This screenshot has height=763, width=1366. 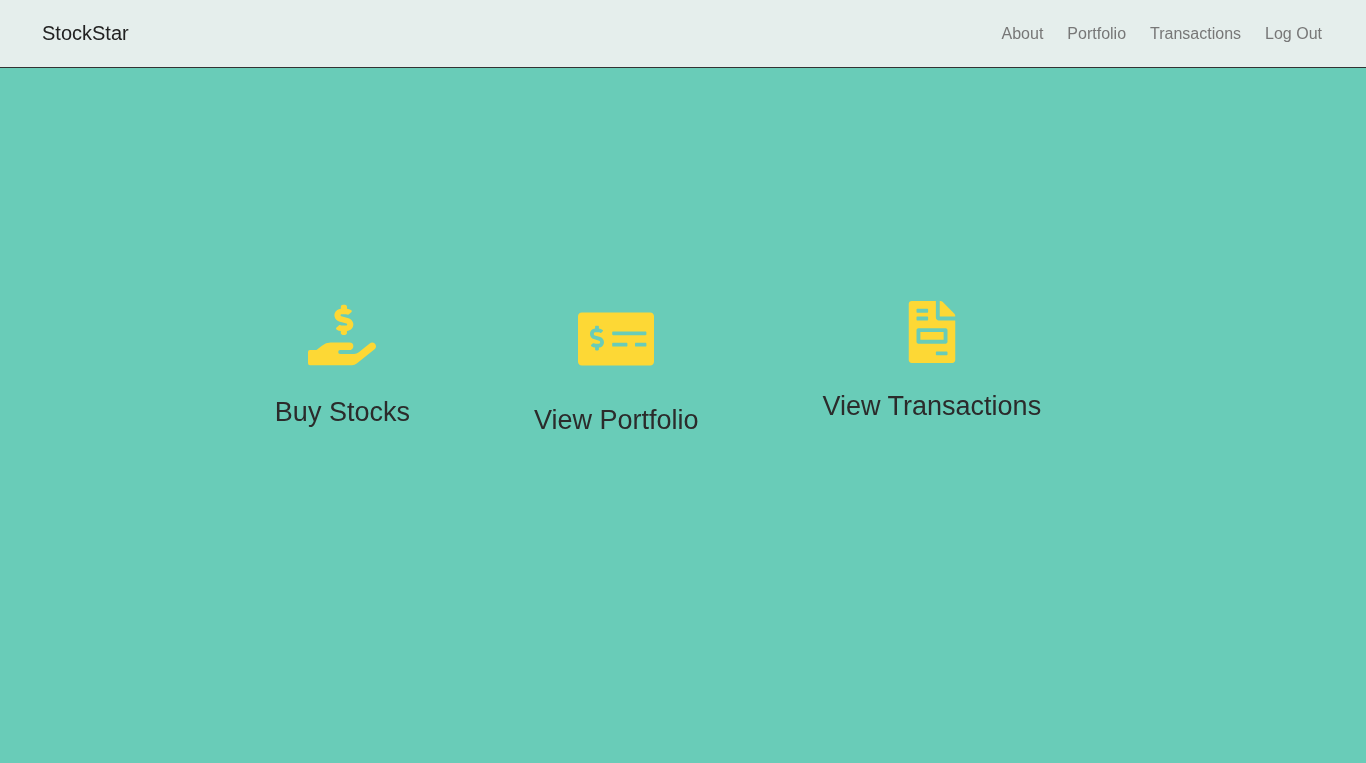 I want to click on brand-link: StockStar, so click(x=85, y=33).